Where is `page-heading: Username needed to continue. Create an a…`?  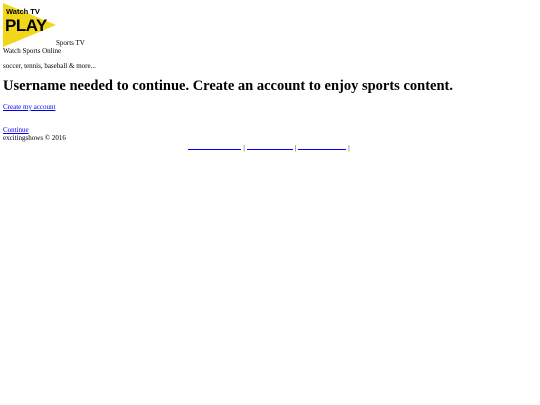 page-heading: Username needed to continue. Create an a… is located at coordinates (228, 86).